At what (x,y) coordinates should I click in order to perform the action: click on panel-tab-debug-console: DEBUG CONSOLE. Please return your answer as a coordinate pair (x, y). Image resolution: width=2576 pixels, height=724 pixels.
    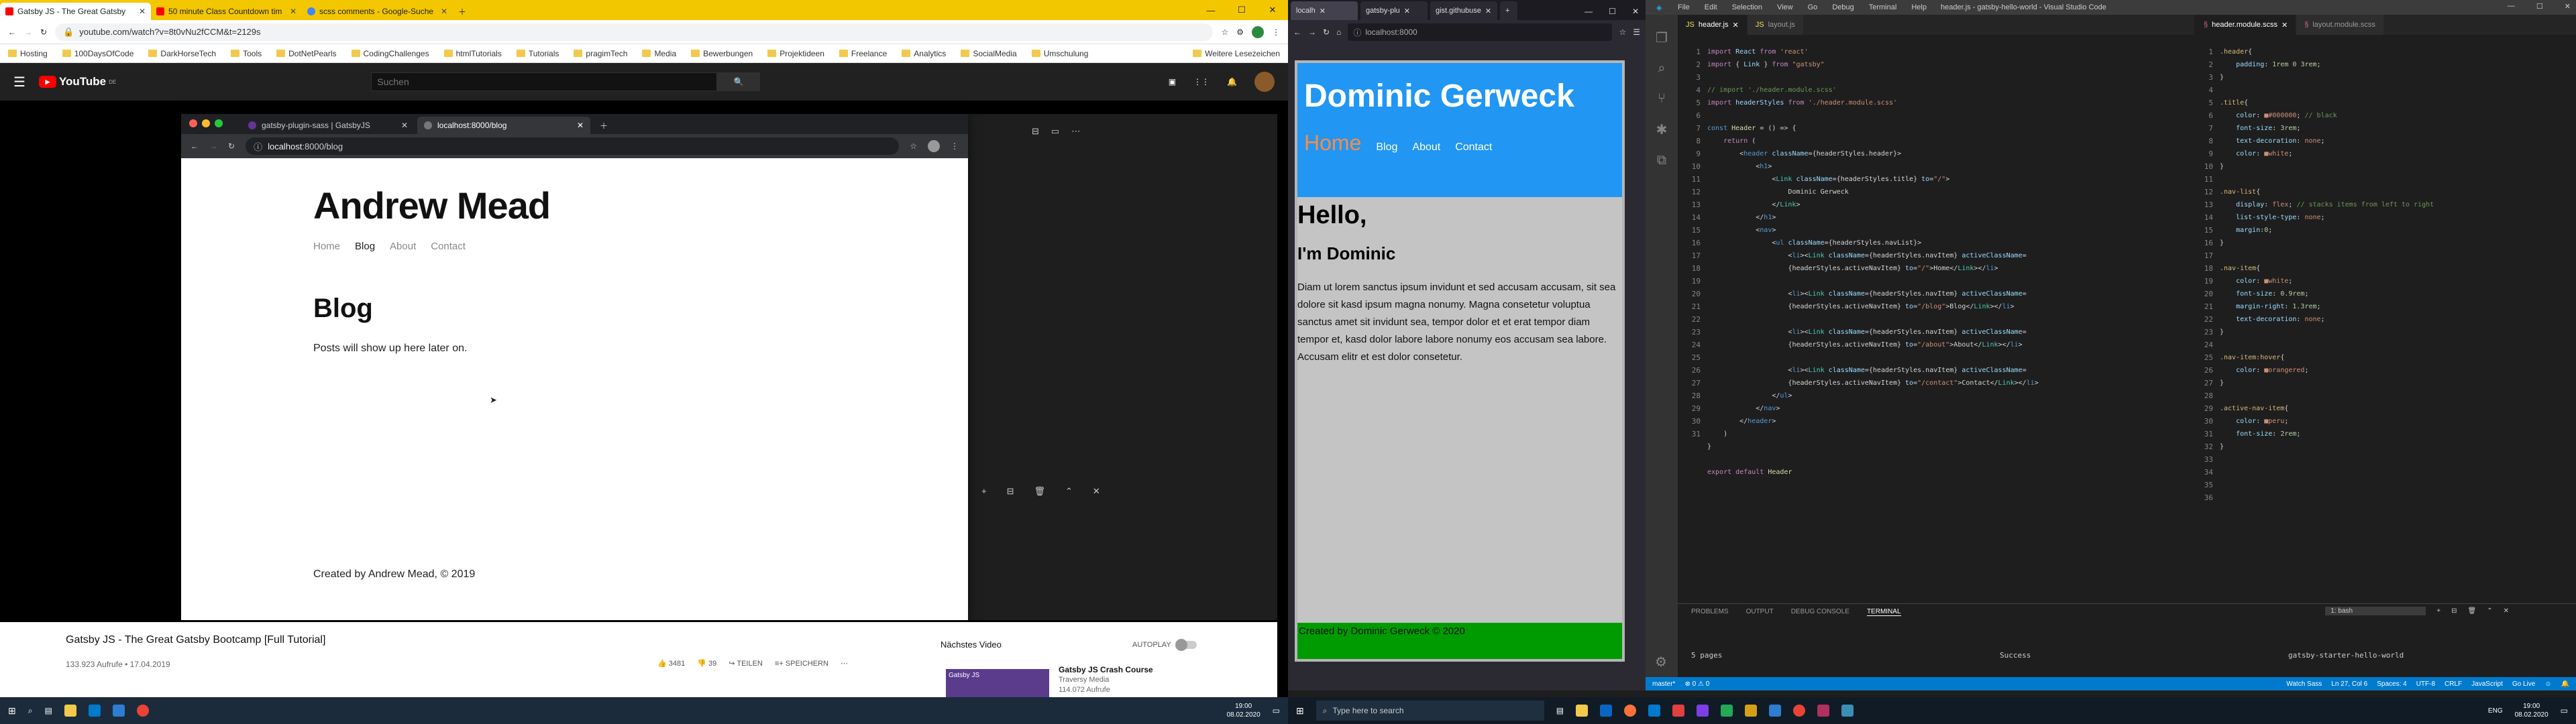
    Looking at the image, I should click on (1820, 612).